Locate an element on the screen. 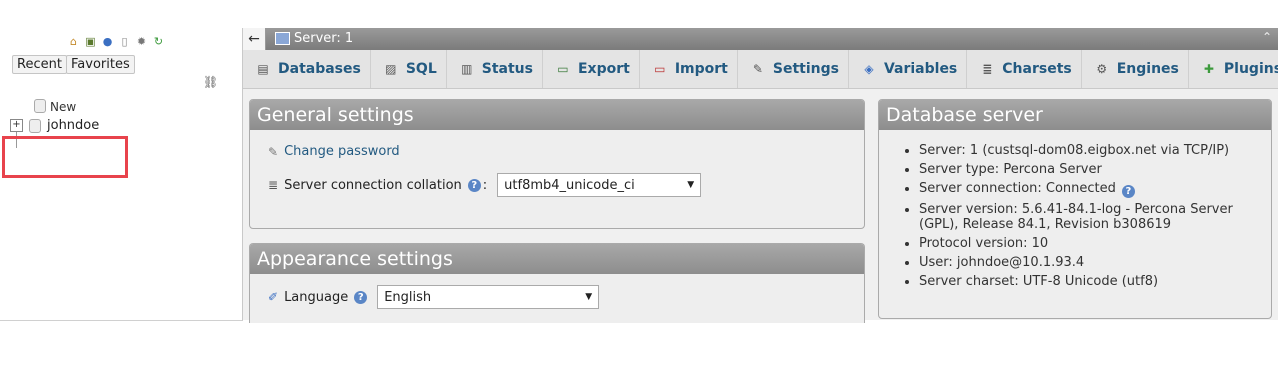  server-breadcrumb: Server: 1 is located at coordinates (314, 38).